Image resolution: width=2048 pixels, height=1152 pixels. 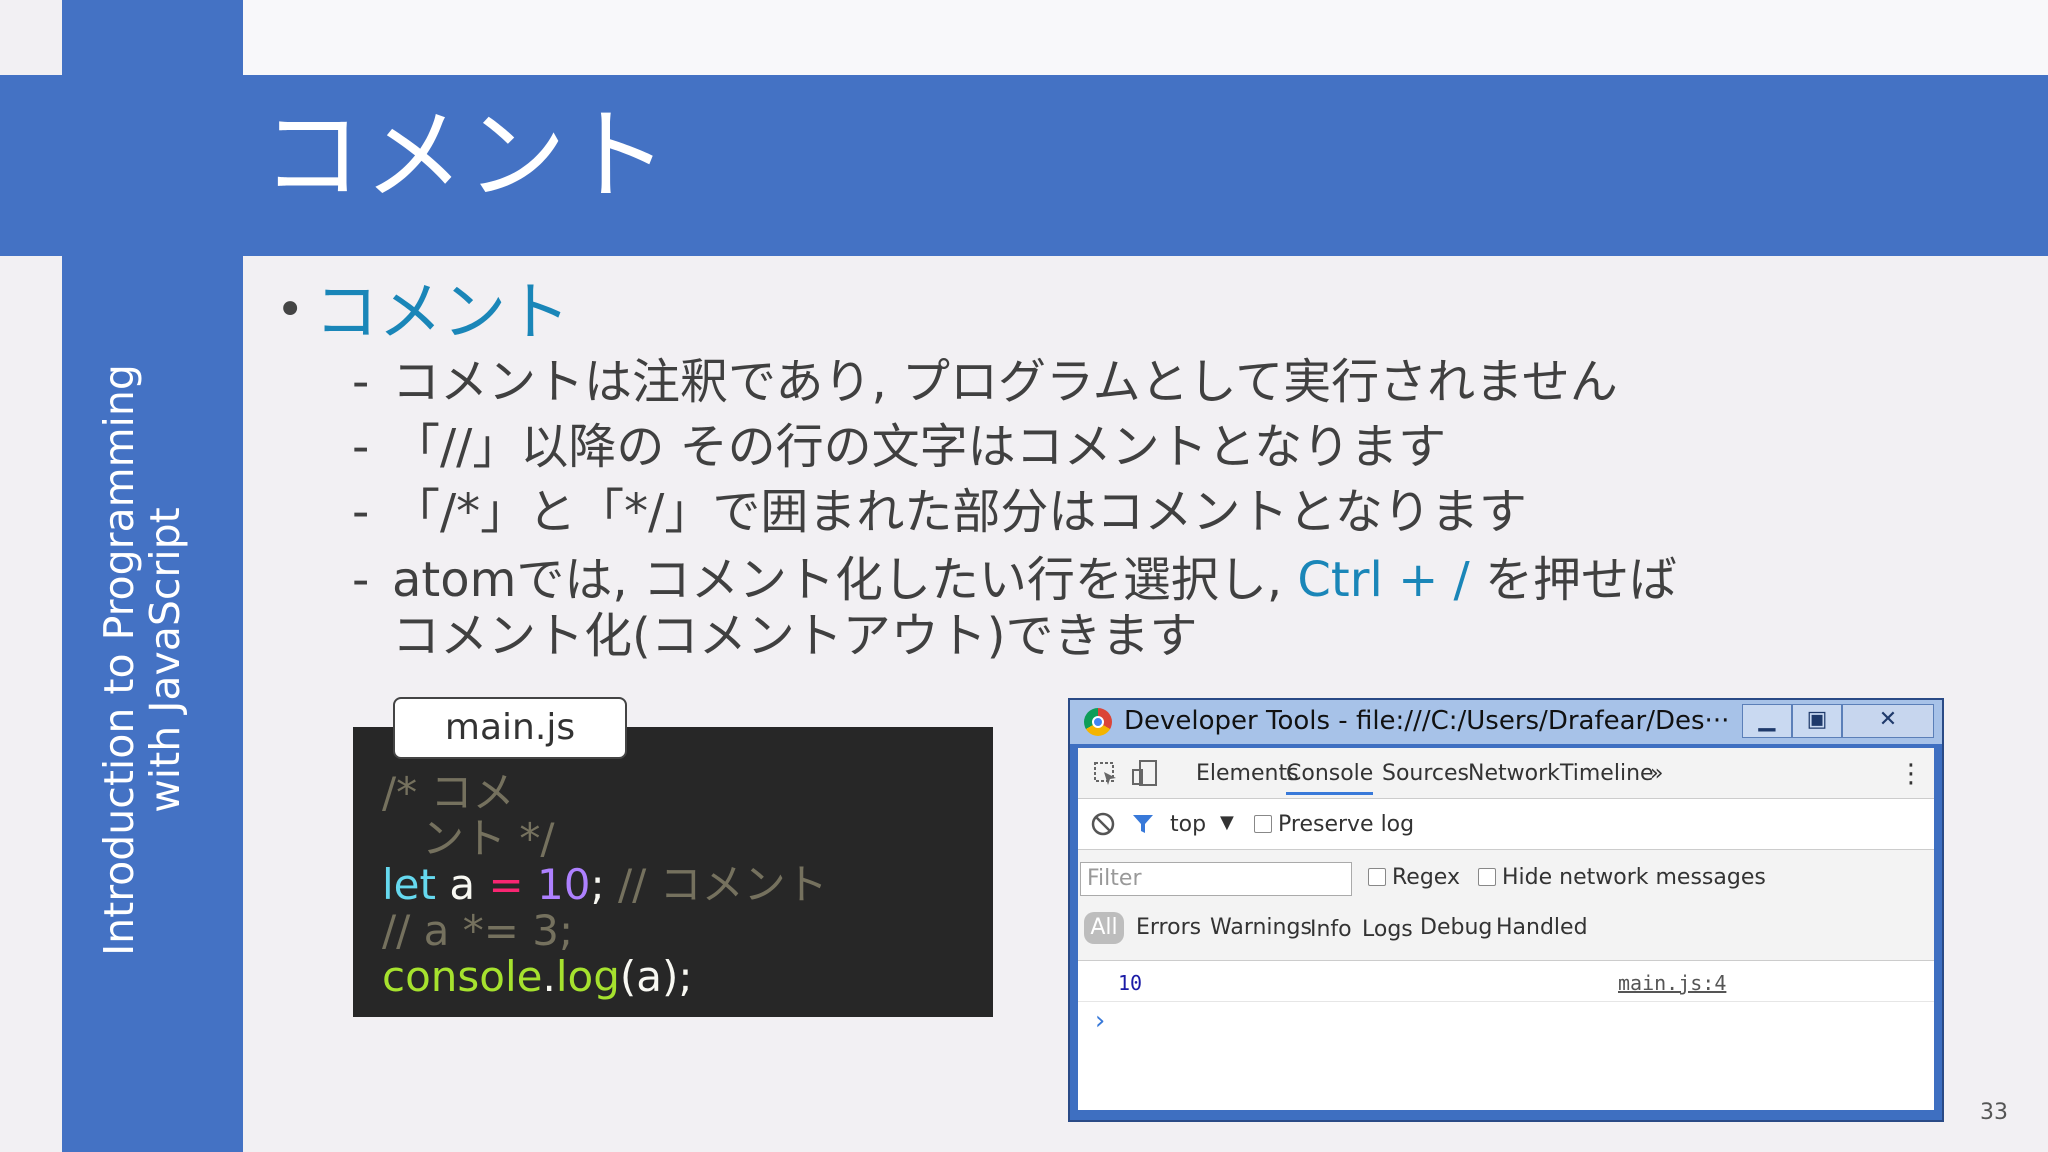 What do you see at coordinates (1227, 823) in the screenshot?
I see `dropdown-arrow-icon: ▼` at bounding box center [1227, 823].